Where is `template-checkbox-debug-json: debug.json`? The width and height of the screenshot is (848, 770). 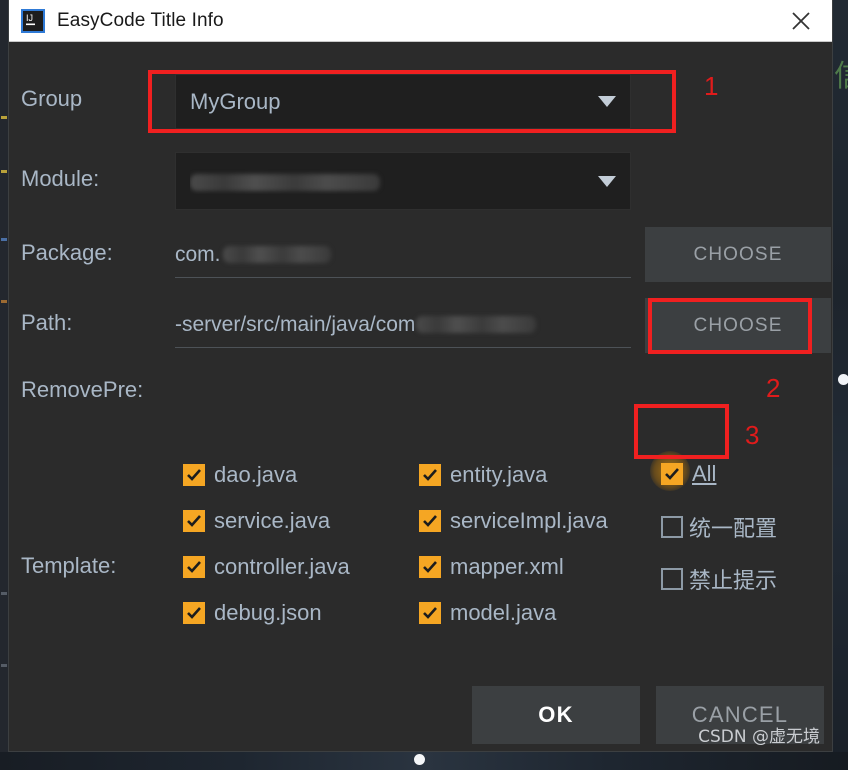 template-checkbox-debug-json: debug.json is located at coordinates (252, 613).